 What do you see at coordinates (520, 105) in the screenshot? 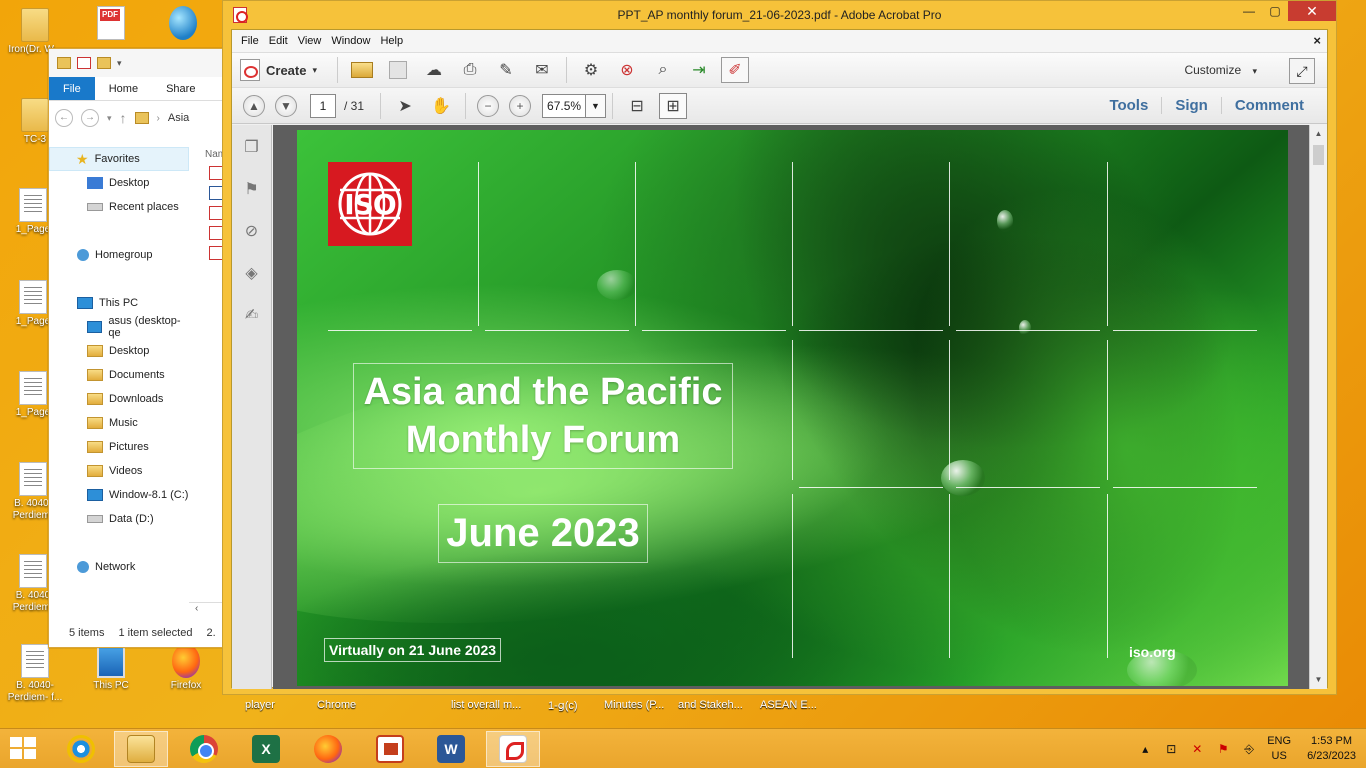
I see `zoom-in-button: +` at bounding box center [520, 105].